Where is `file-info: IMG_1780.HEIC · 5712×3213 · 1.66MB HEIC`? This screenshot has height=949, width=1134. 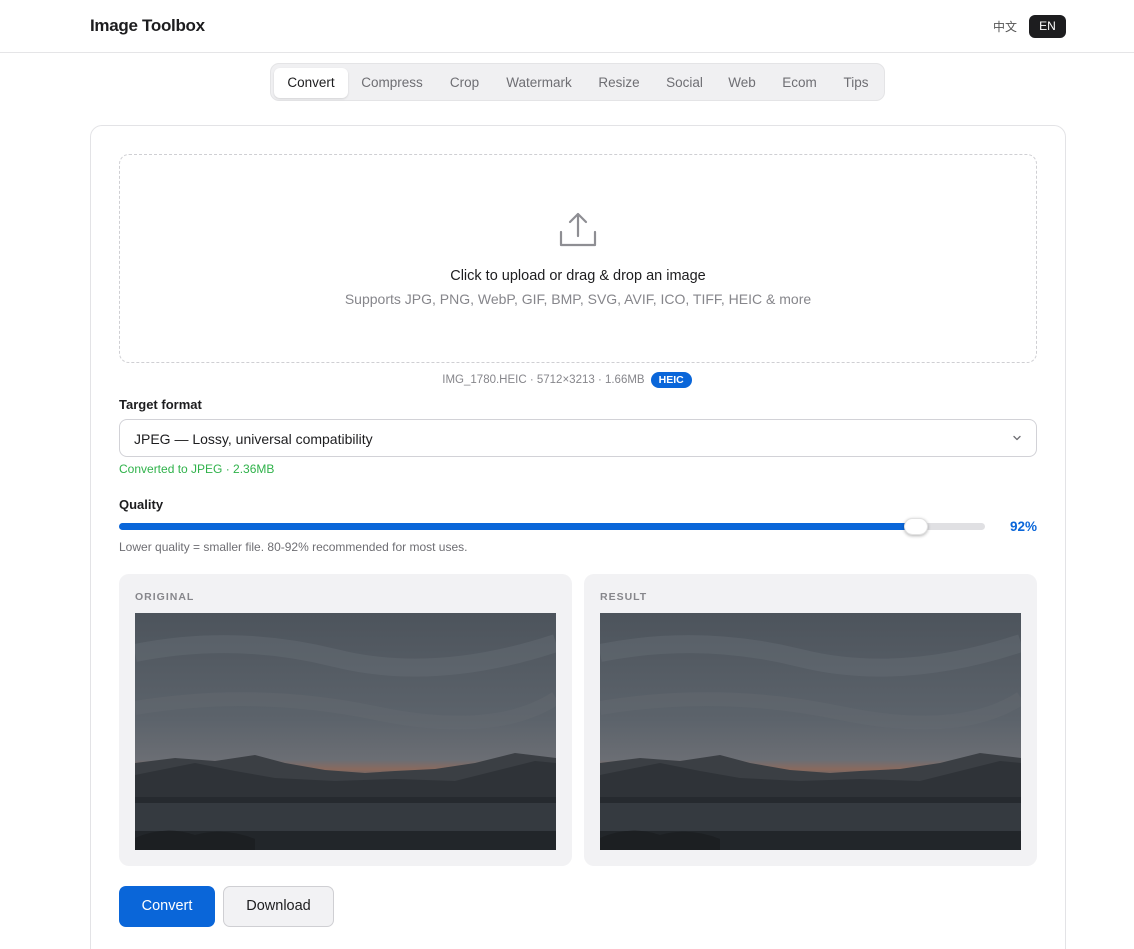 file-info: IMG_1780.HEIC · 5712×3213 · 1.66MB HEIC is located at coordinates (567, 380).